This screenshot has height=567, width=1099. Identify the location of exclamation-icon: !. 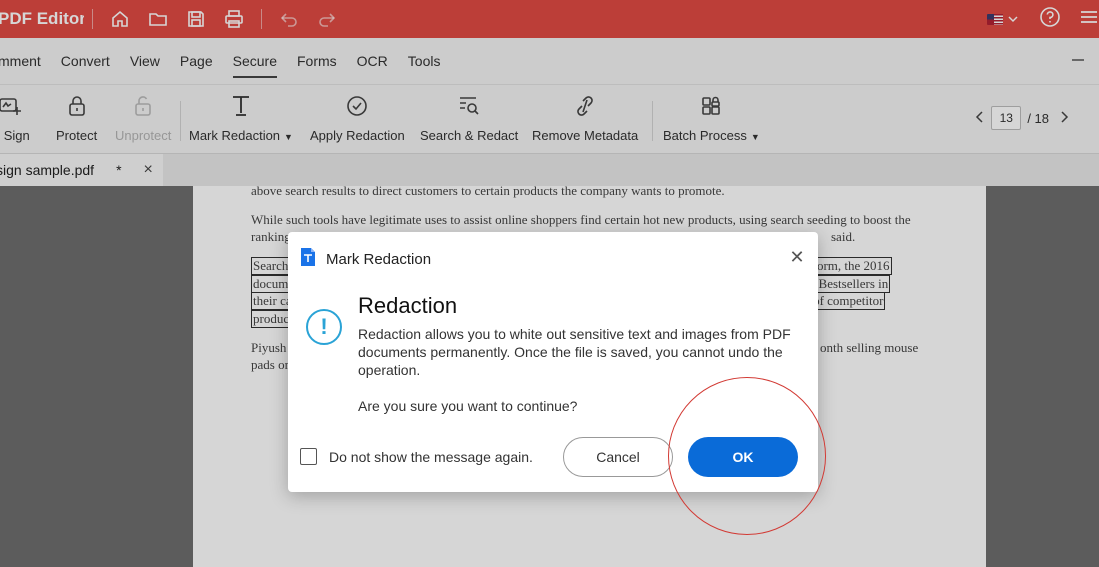
(324, 327).